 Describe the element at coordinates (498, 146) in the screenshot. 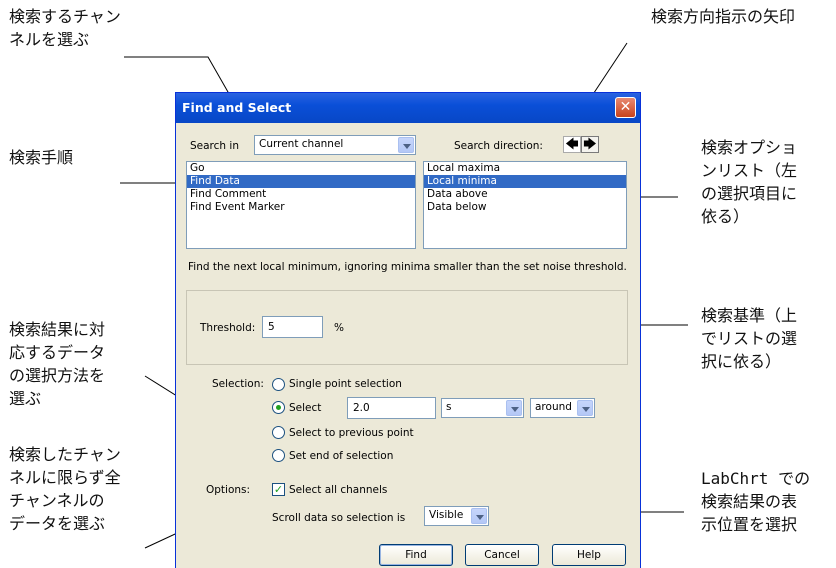

I see `search-direction-label: Search direction:` at that location.